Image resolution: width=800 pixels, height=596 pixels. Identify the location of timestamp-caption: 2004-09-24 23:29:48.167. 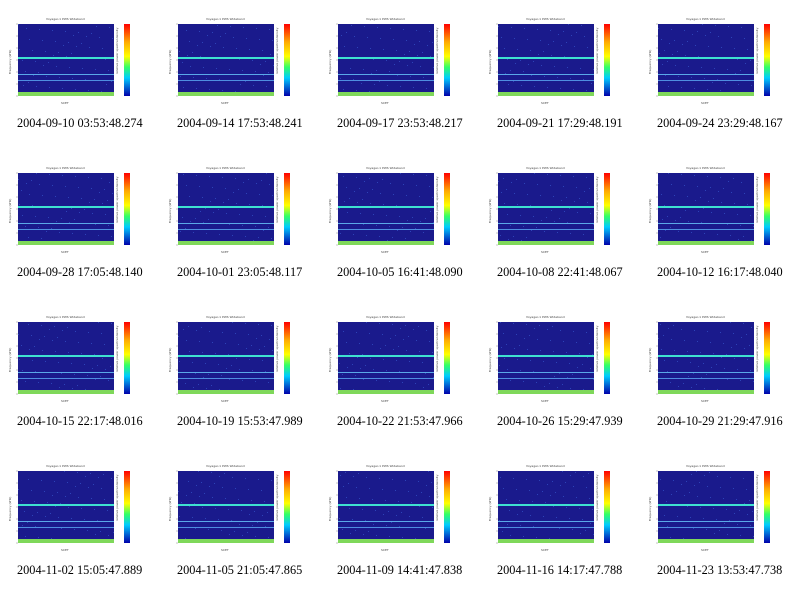
(720, 123).